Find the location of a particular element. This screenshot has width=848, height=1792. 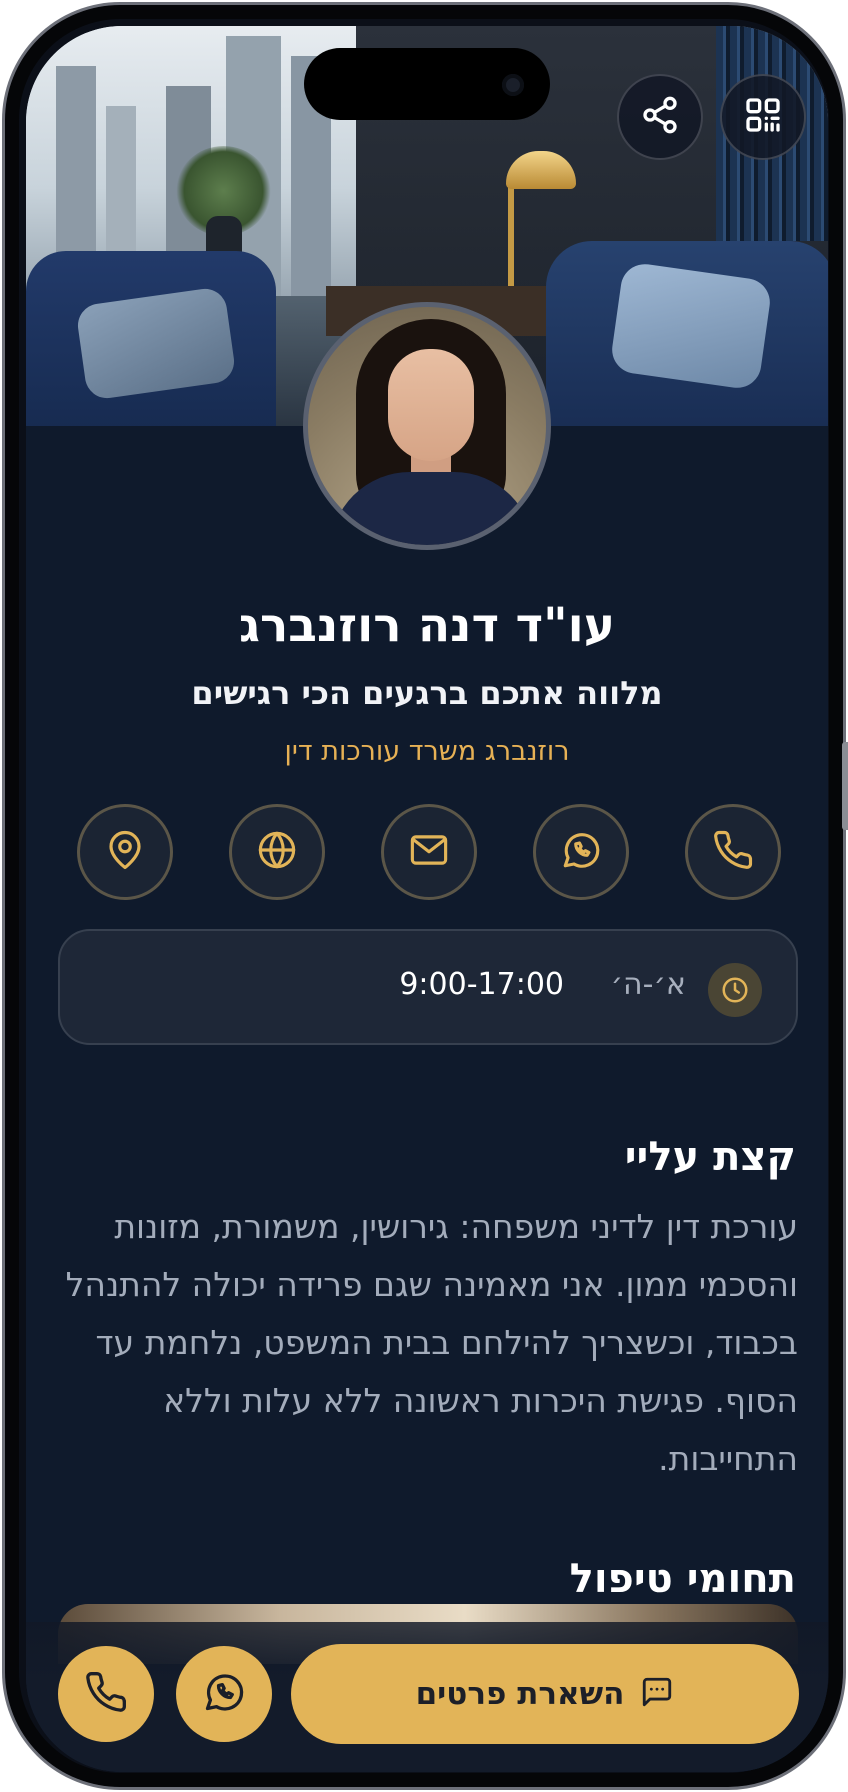

whatsapp-button is located at coordinates (581, 852).